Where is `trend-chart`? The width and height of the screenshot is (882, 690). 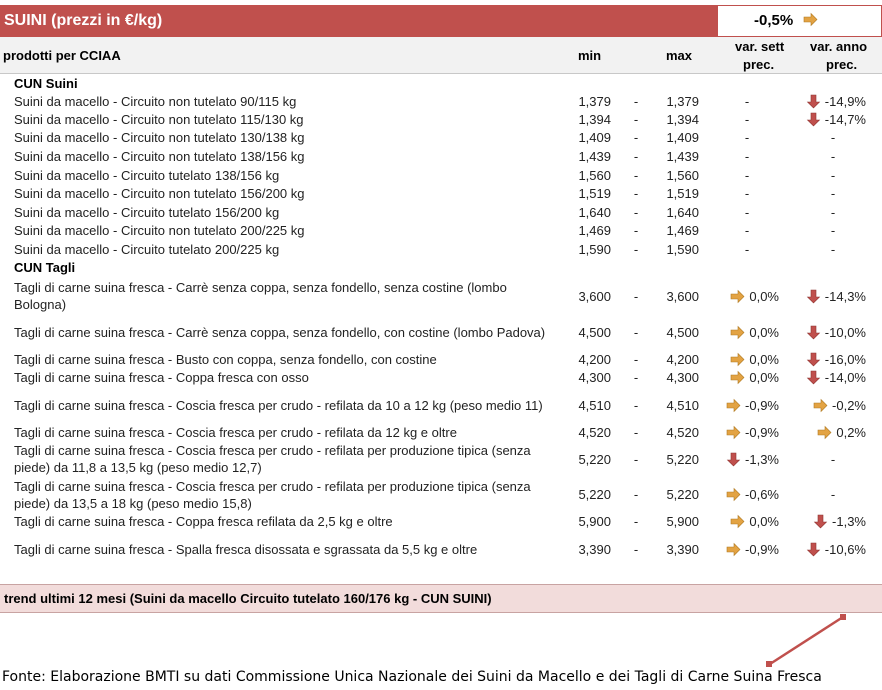 trend-chart is located at coordinates (806, 640).